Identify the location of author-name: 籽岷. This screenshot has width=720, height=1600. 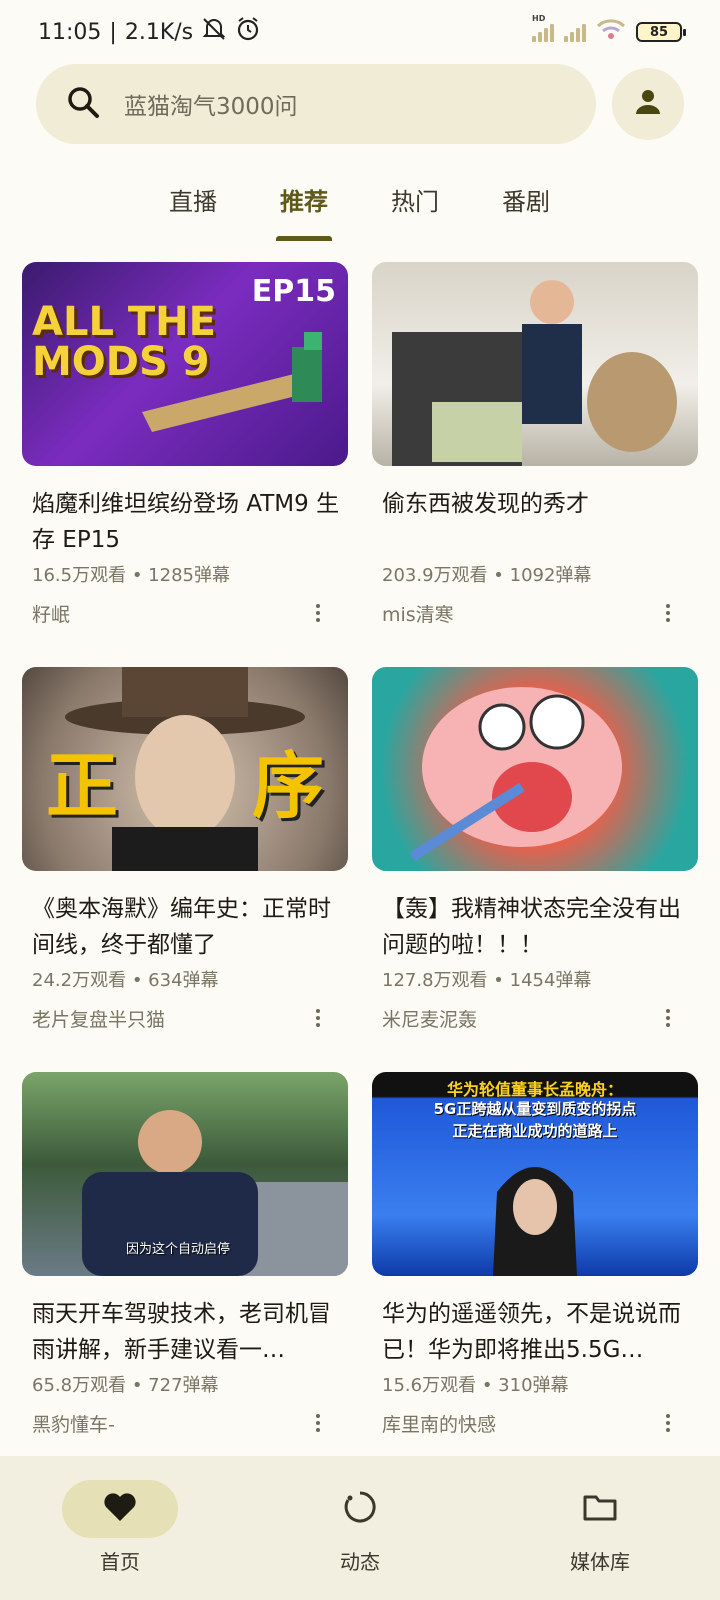
(51, 615).